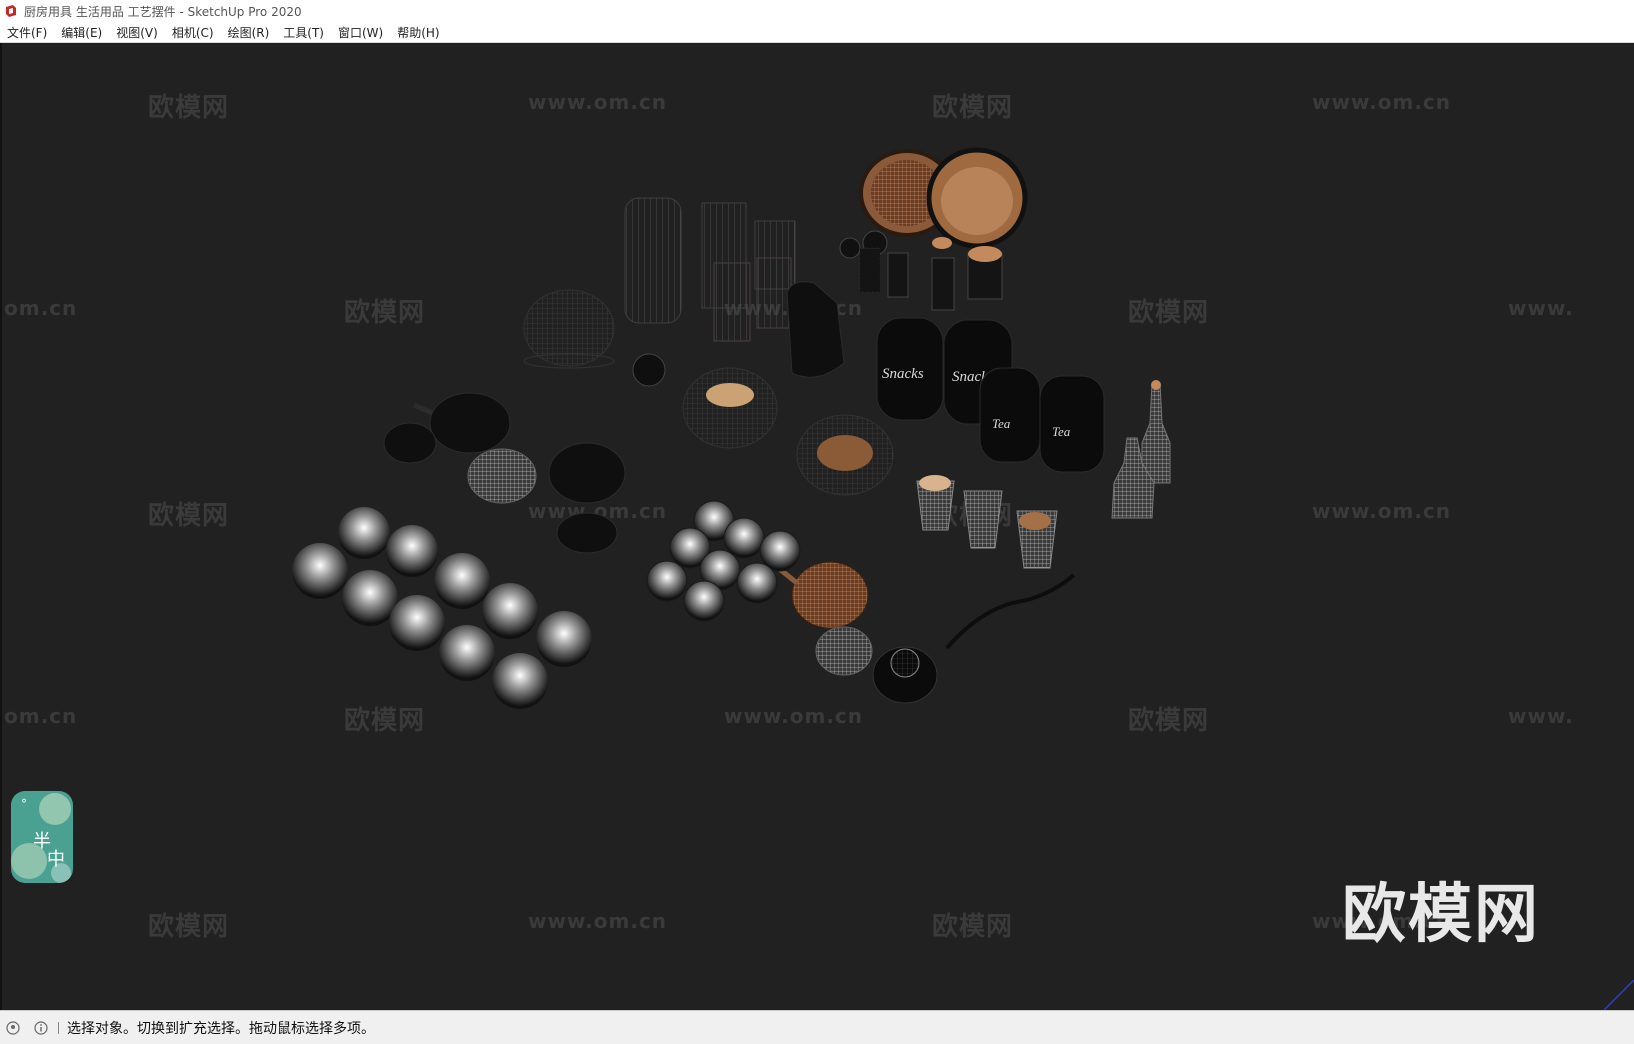  What do you see at coordinates (442, 608) in the screenshot?
I see `black-mugs` at bounding box center [442, 608].